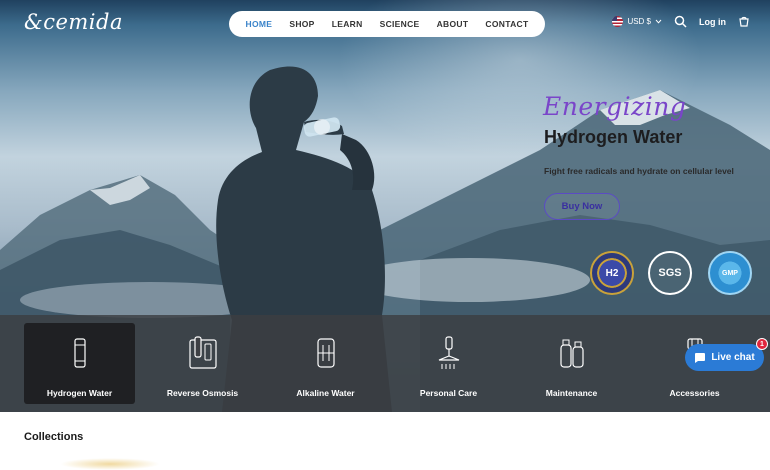 This screenshot has width=770, height=470. I want to click on currency-selector: USD $, so click(637, 21).